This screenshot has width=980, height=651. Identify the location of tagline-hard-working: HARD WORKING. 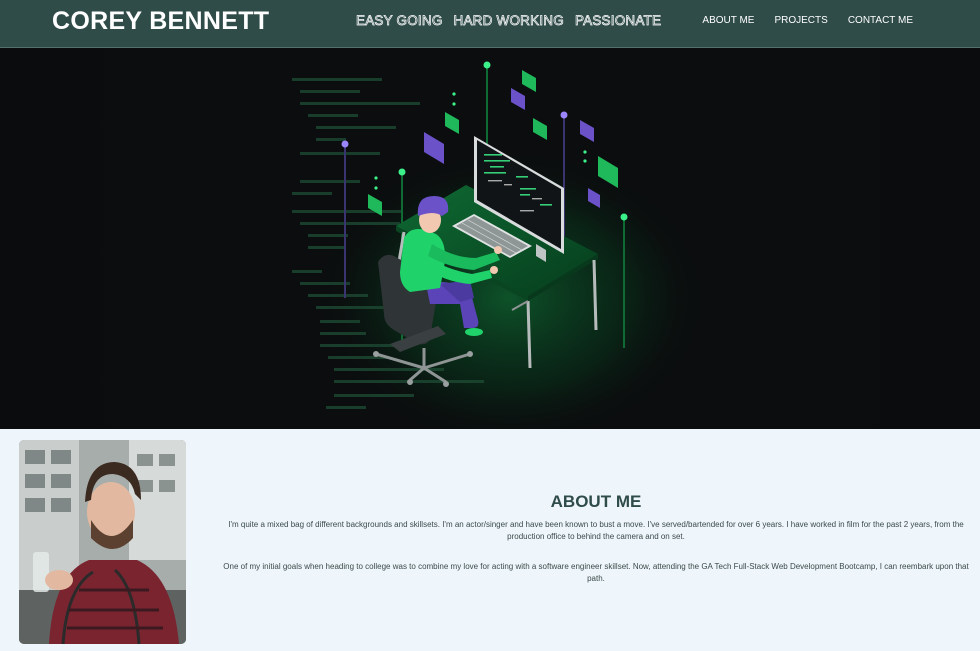
(508, 21).